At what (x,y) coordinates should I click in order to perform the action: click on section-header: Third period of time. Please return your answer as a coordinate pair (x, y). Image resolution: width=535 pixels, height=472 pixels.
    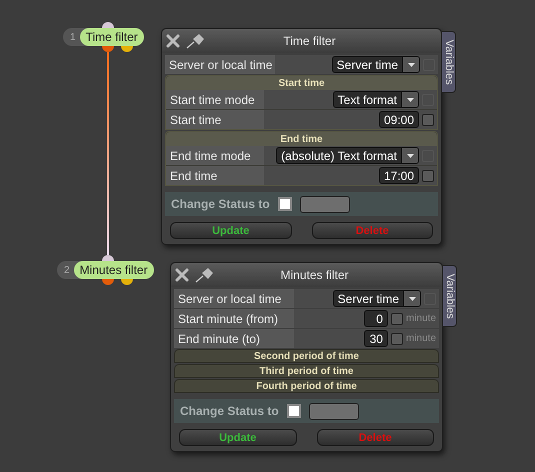
    Looking at the image, I should click on (306, 371).